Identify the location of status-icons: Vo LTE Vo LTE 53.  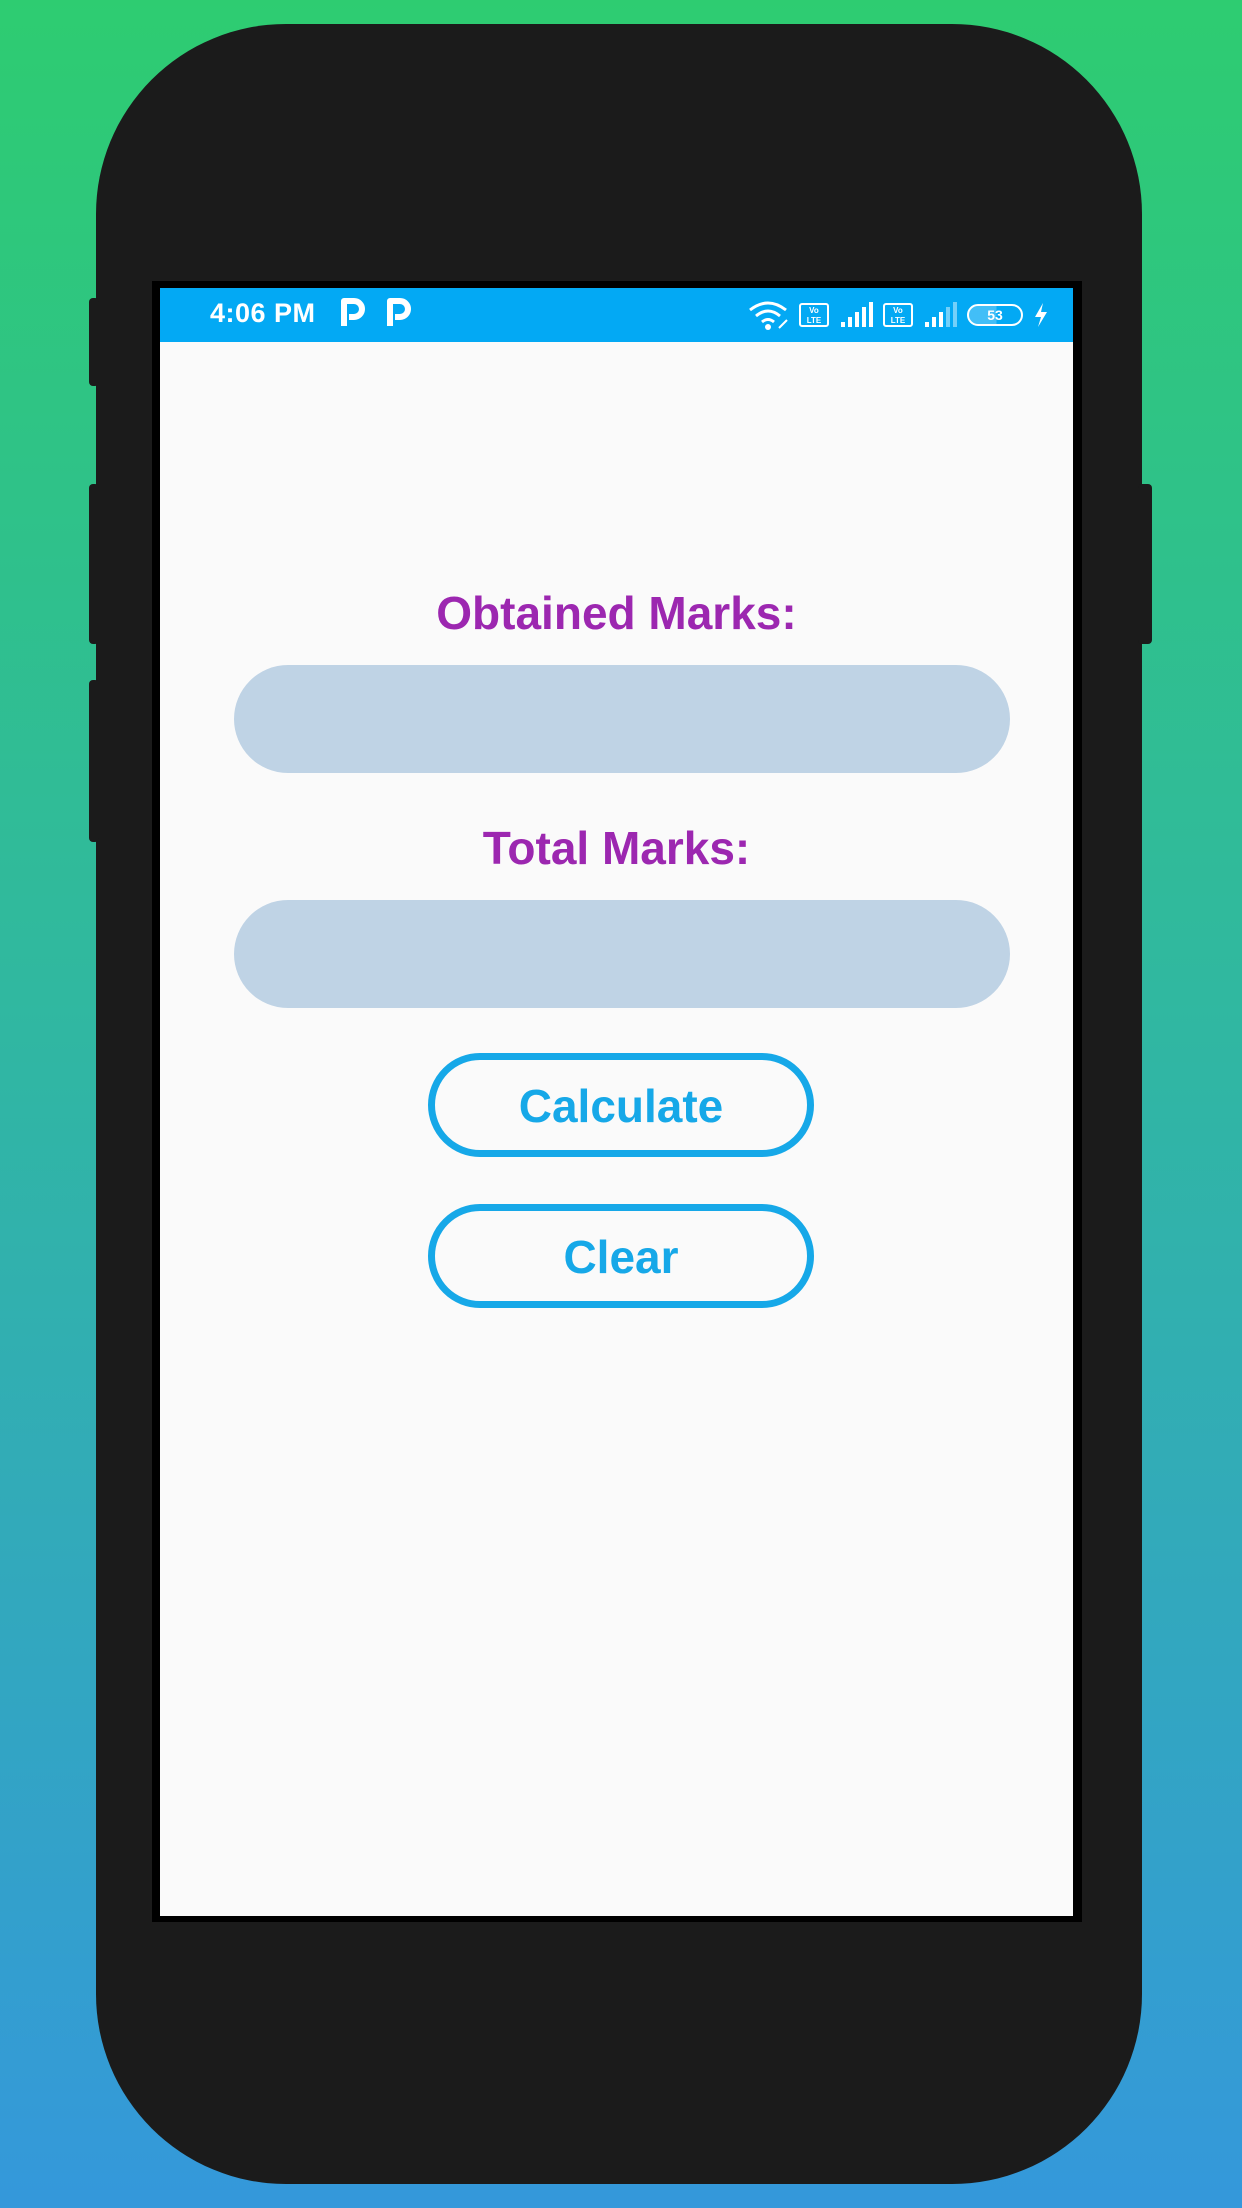
(898, 315).